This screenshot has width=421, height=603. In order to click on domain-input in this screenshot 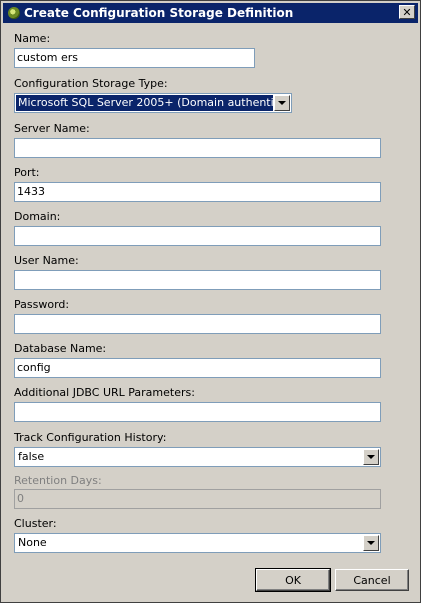, I will do `click(197, 236)`.